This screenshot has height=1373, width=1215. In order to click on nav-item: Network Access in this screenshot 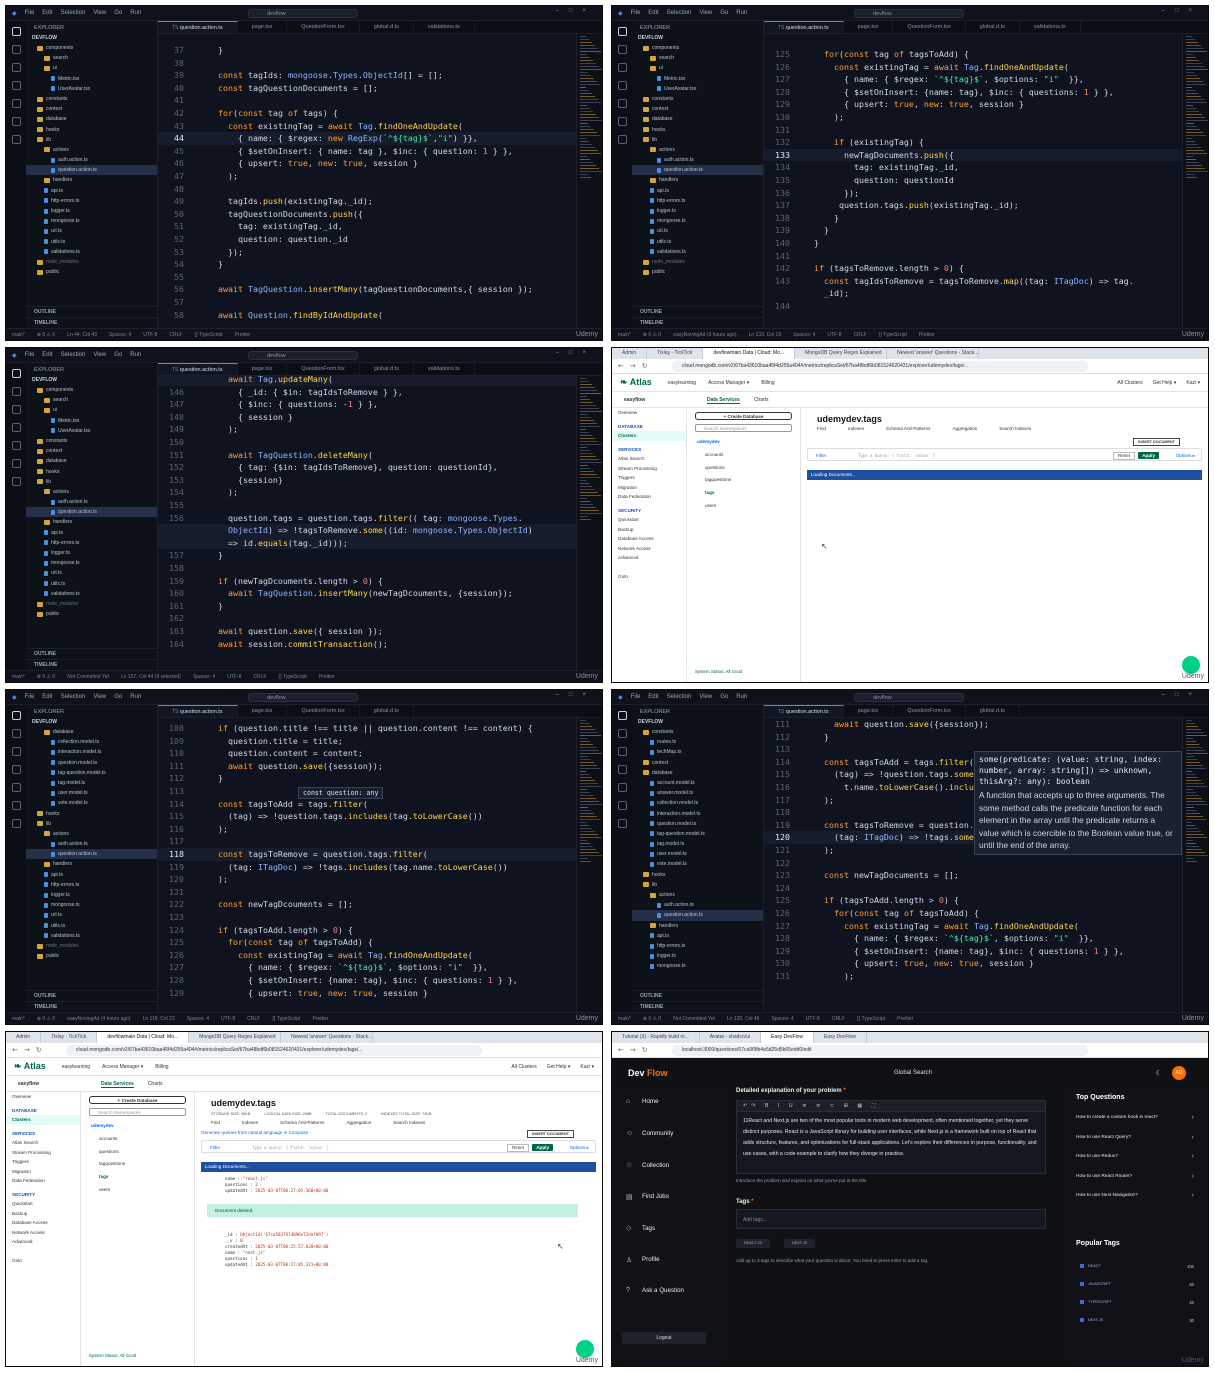, I will do `click(649, 549)`.